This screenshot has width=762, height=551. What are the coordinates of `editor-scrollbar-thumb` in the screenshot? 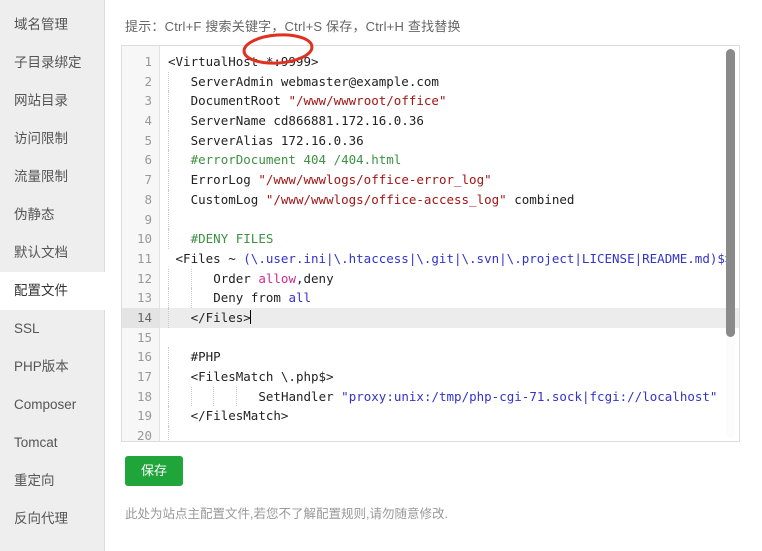 It's located at (730, 193).